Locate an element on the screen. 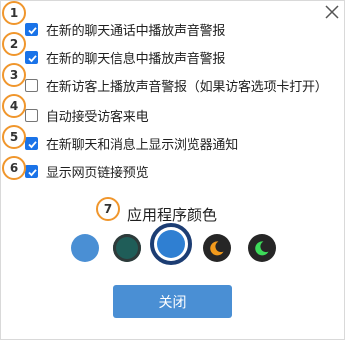 This screenshot has height=340, width=345. app-color-title: 应用程序颜色 is located at coordinates (172, 215).